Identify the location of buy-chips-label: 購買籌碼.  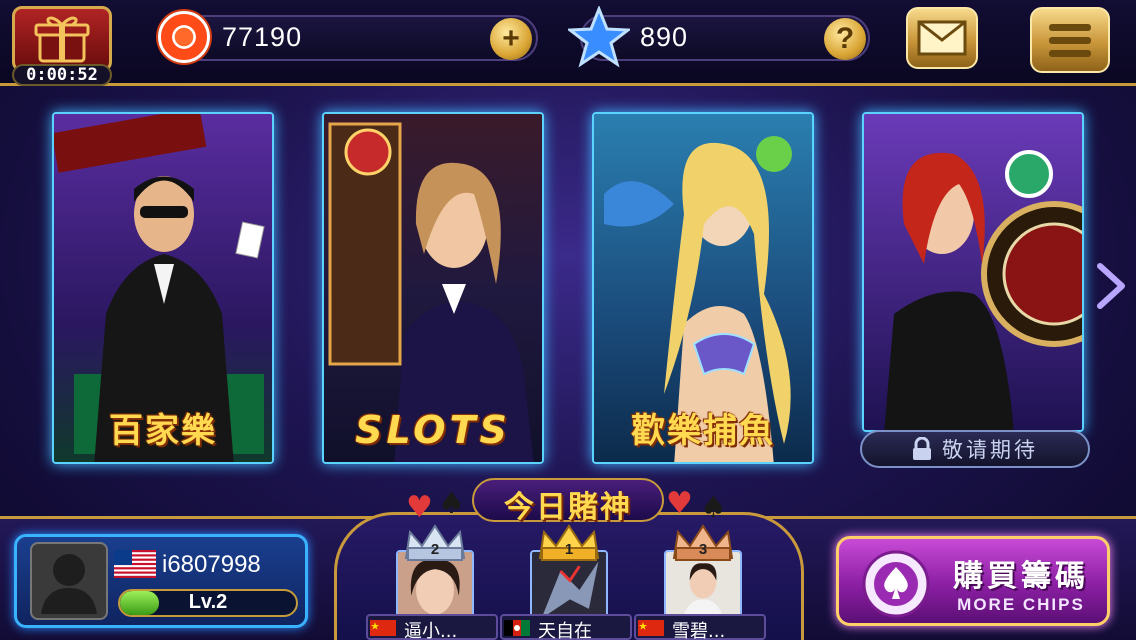
(1021, 576).